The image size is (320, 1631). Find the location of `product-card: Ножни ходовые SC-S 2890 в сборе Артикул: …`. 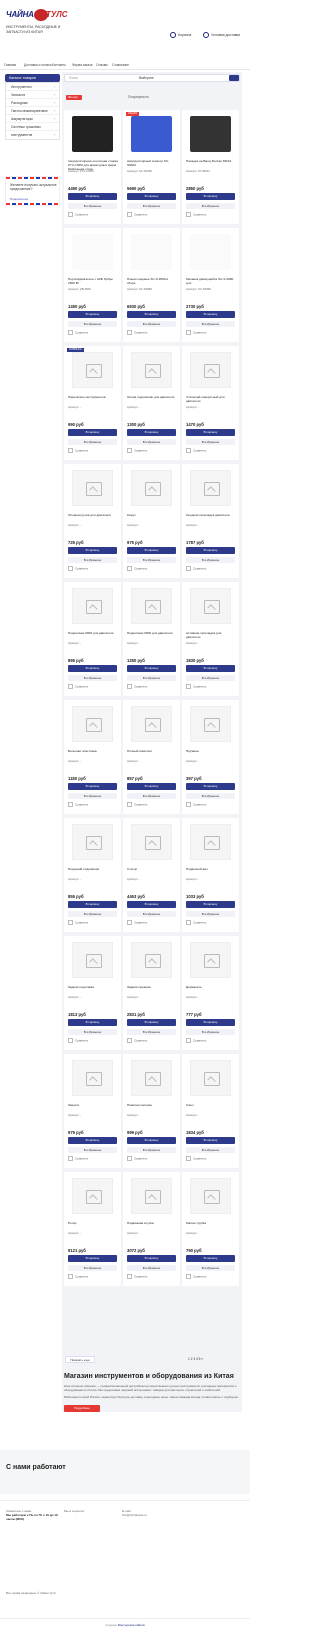

product-card: Ножни ходовые SC-S 2890 в сборе Артикул: … is located at coordinates (151, 285).